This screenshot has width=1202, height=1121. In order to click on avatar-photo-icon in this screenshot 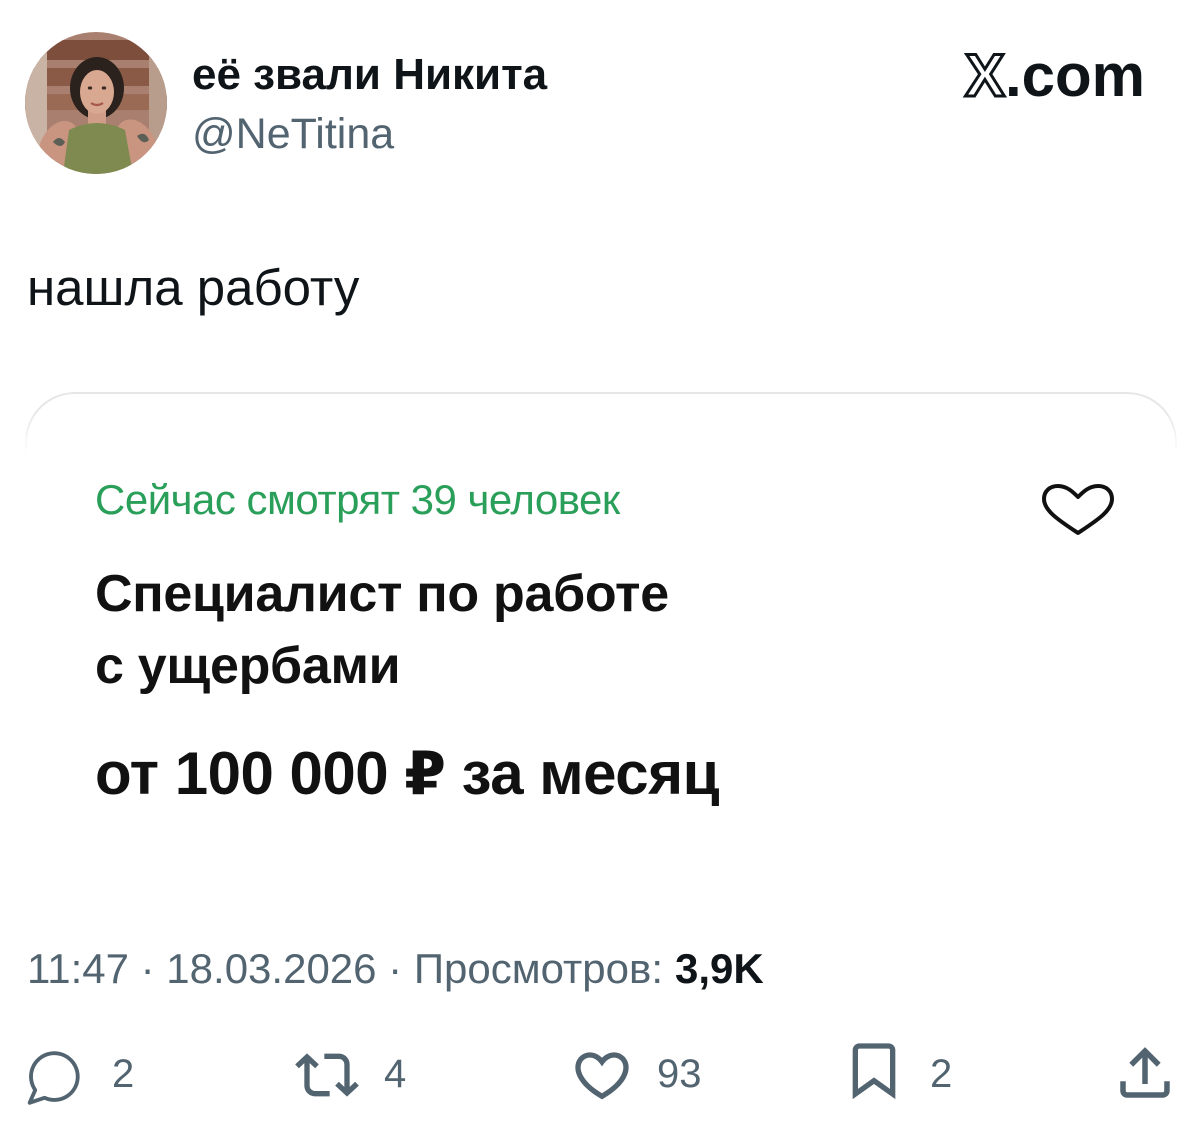, I will do `click(96, 103)`.